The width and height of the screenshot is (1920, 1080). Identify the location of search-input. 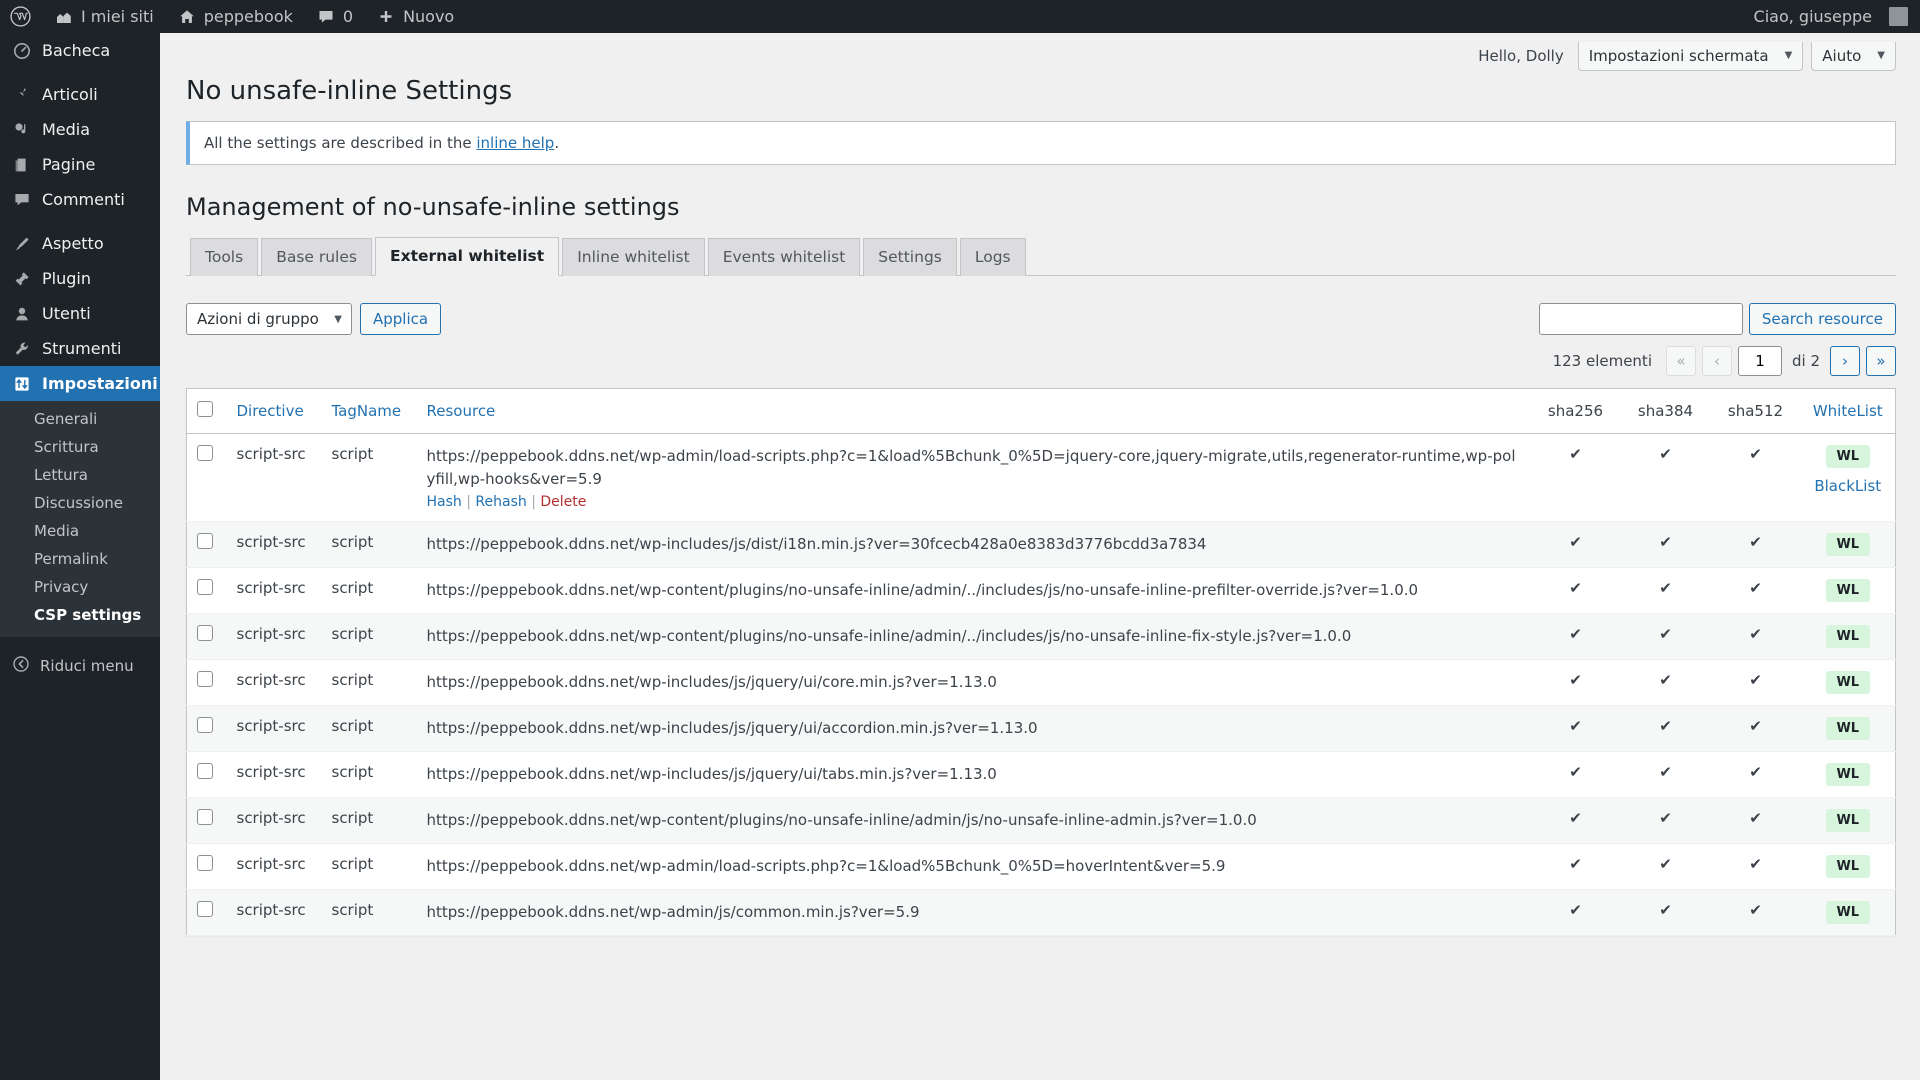
(1640, 319).